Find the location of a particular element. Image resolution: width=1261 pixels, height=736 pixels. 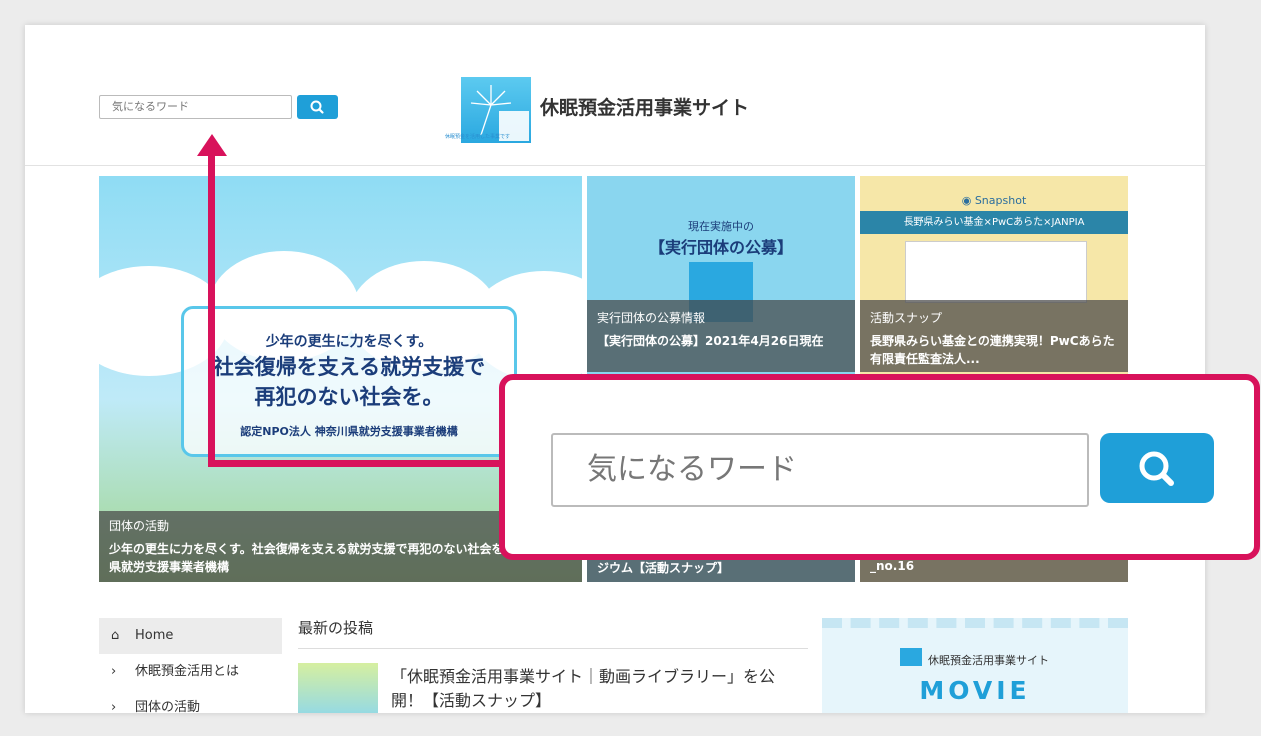

sidebar-item-about: › 休眠預金活用とは is located at coordinates (190, 672).